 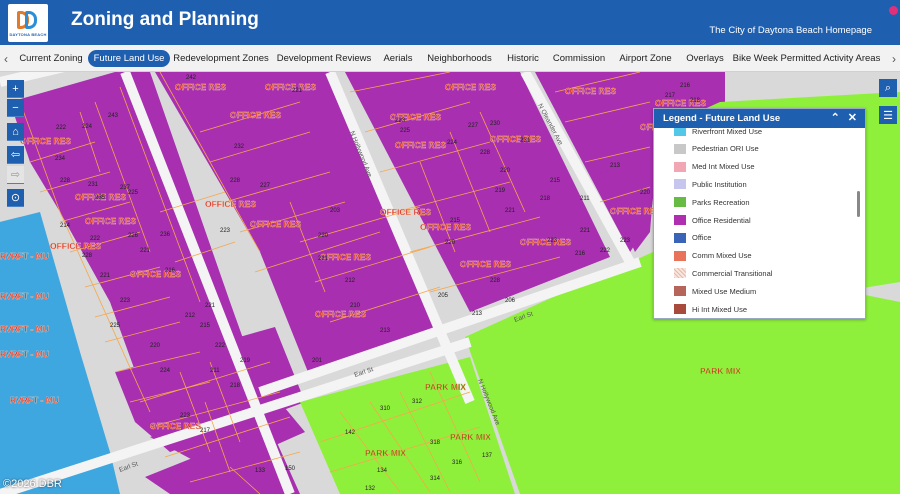 I want to click on legend-label: Mixed Use Medium, so click(x=724, y=291).